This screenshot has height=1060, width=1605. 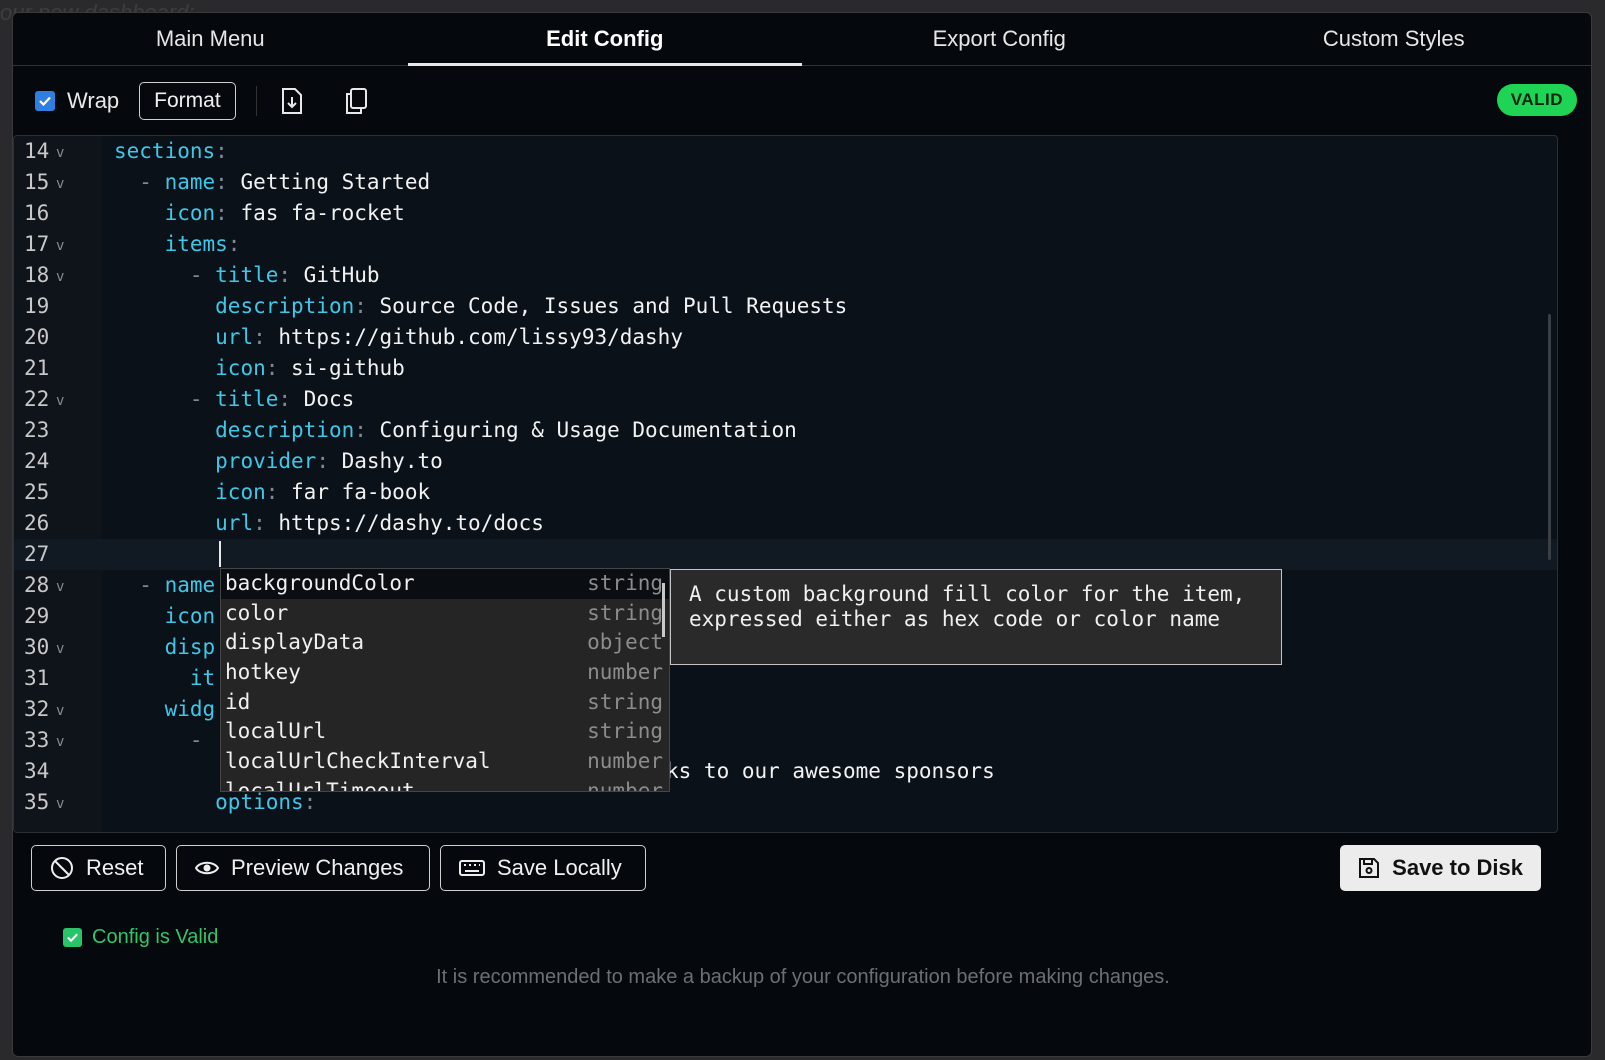 I want to click on code-text: icon: far fa-book, so click(x=323, y=492).